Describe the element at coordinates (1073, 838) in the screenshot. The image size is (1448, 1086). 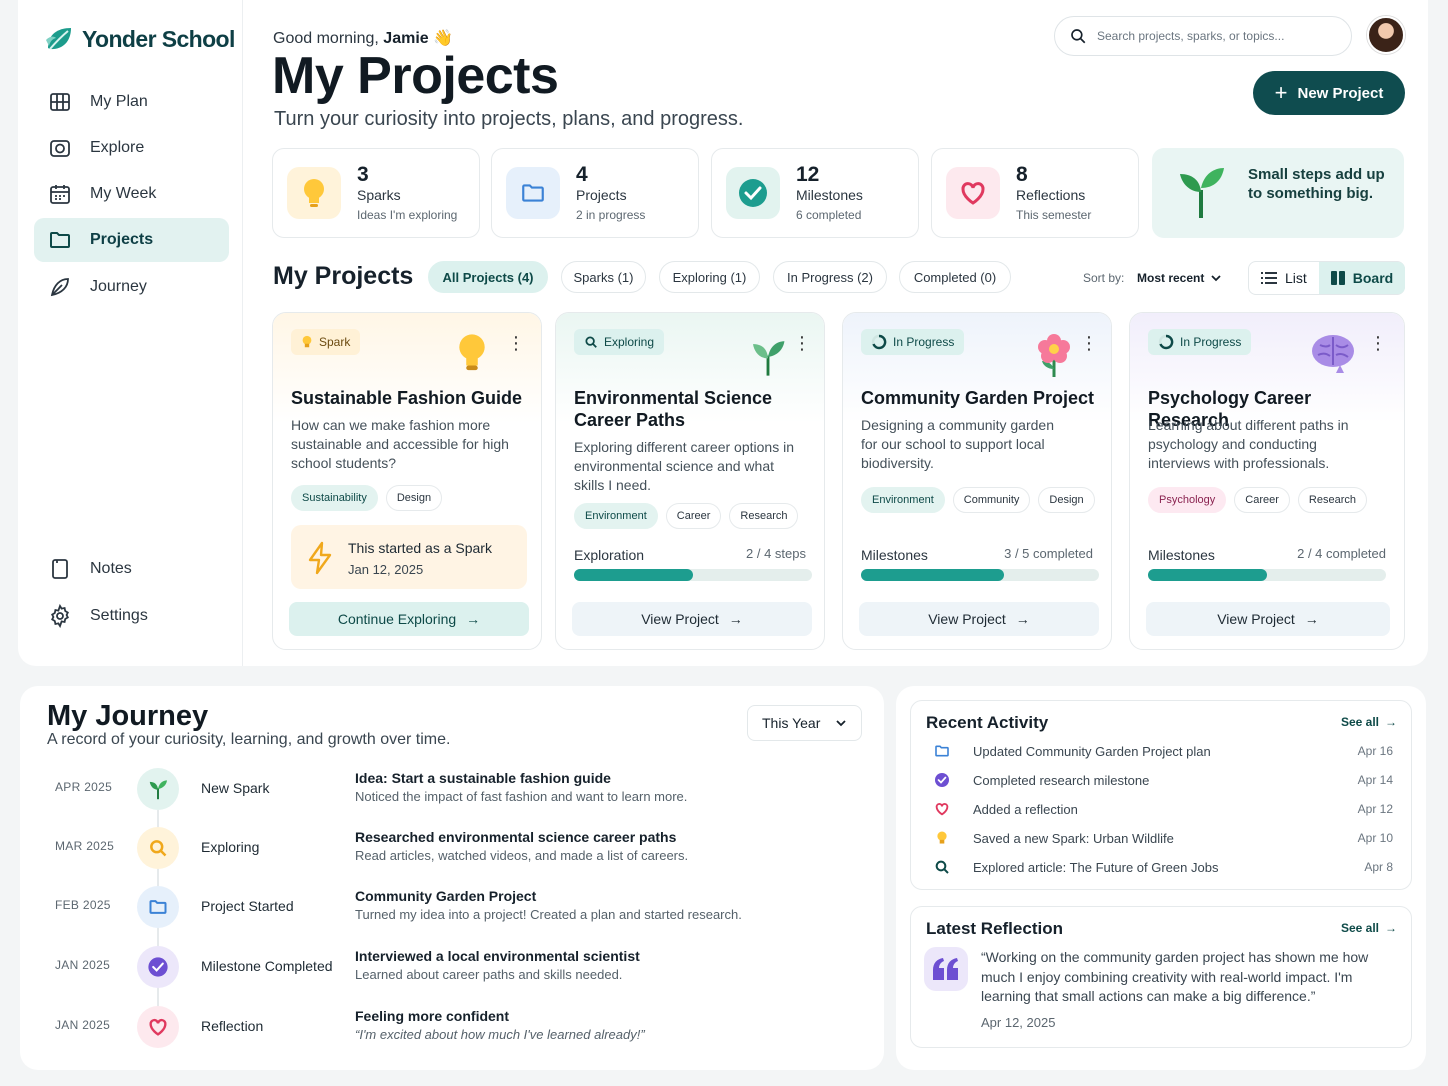
I see `activity-text: Saved a new Spark: Urban Wildlife` at that location.